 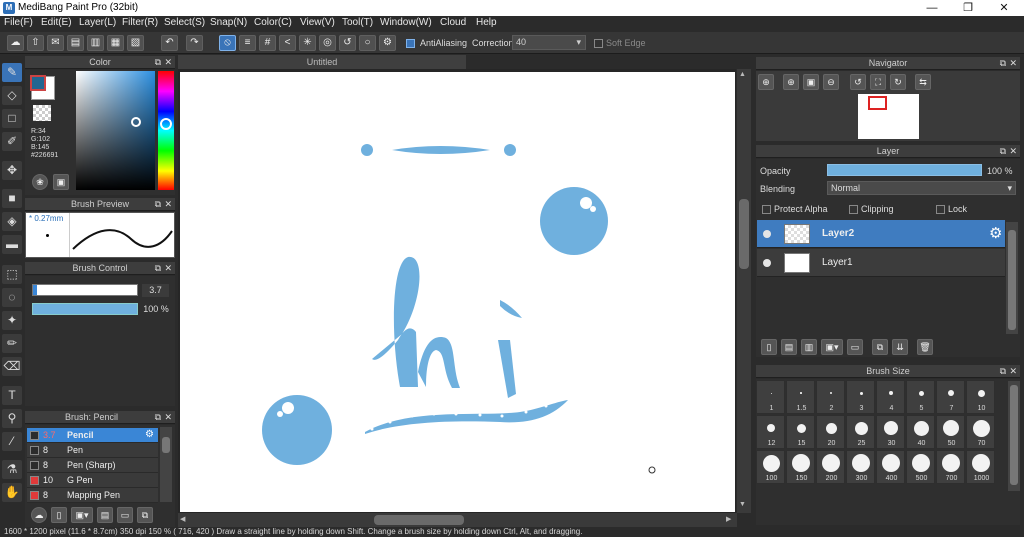 What do you see at coordinates (166, 445) in the screenshot?
I see `brush-list-scroll-thumb` at bounding box center [166, 445].